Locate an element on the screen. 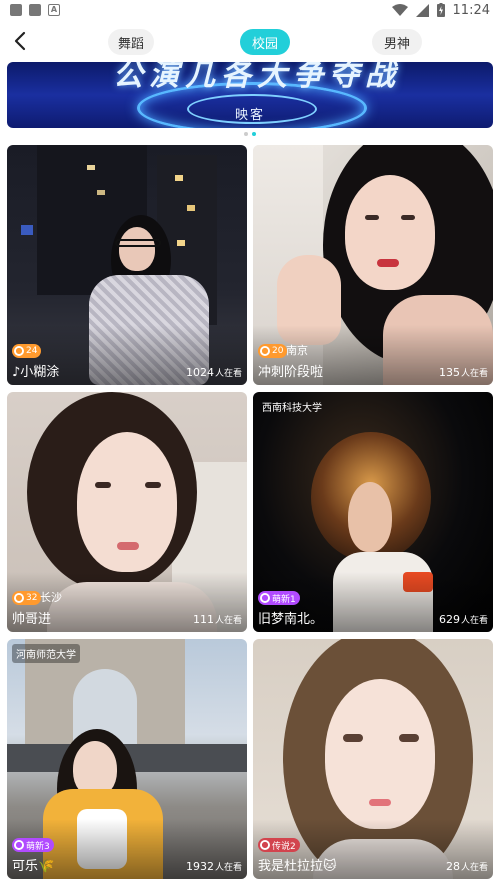 This screenshot has width=500, height=889. notification-icons: A is located at coordinates (35, 10).